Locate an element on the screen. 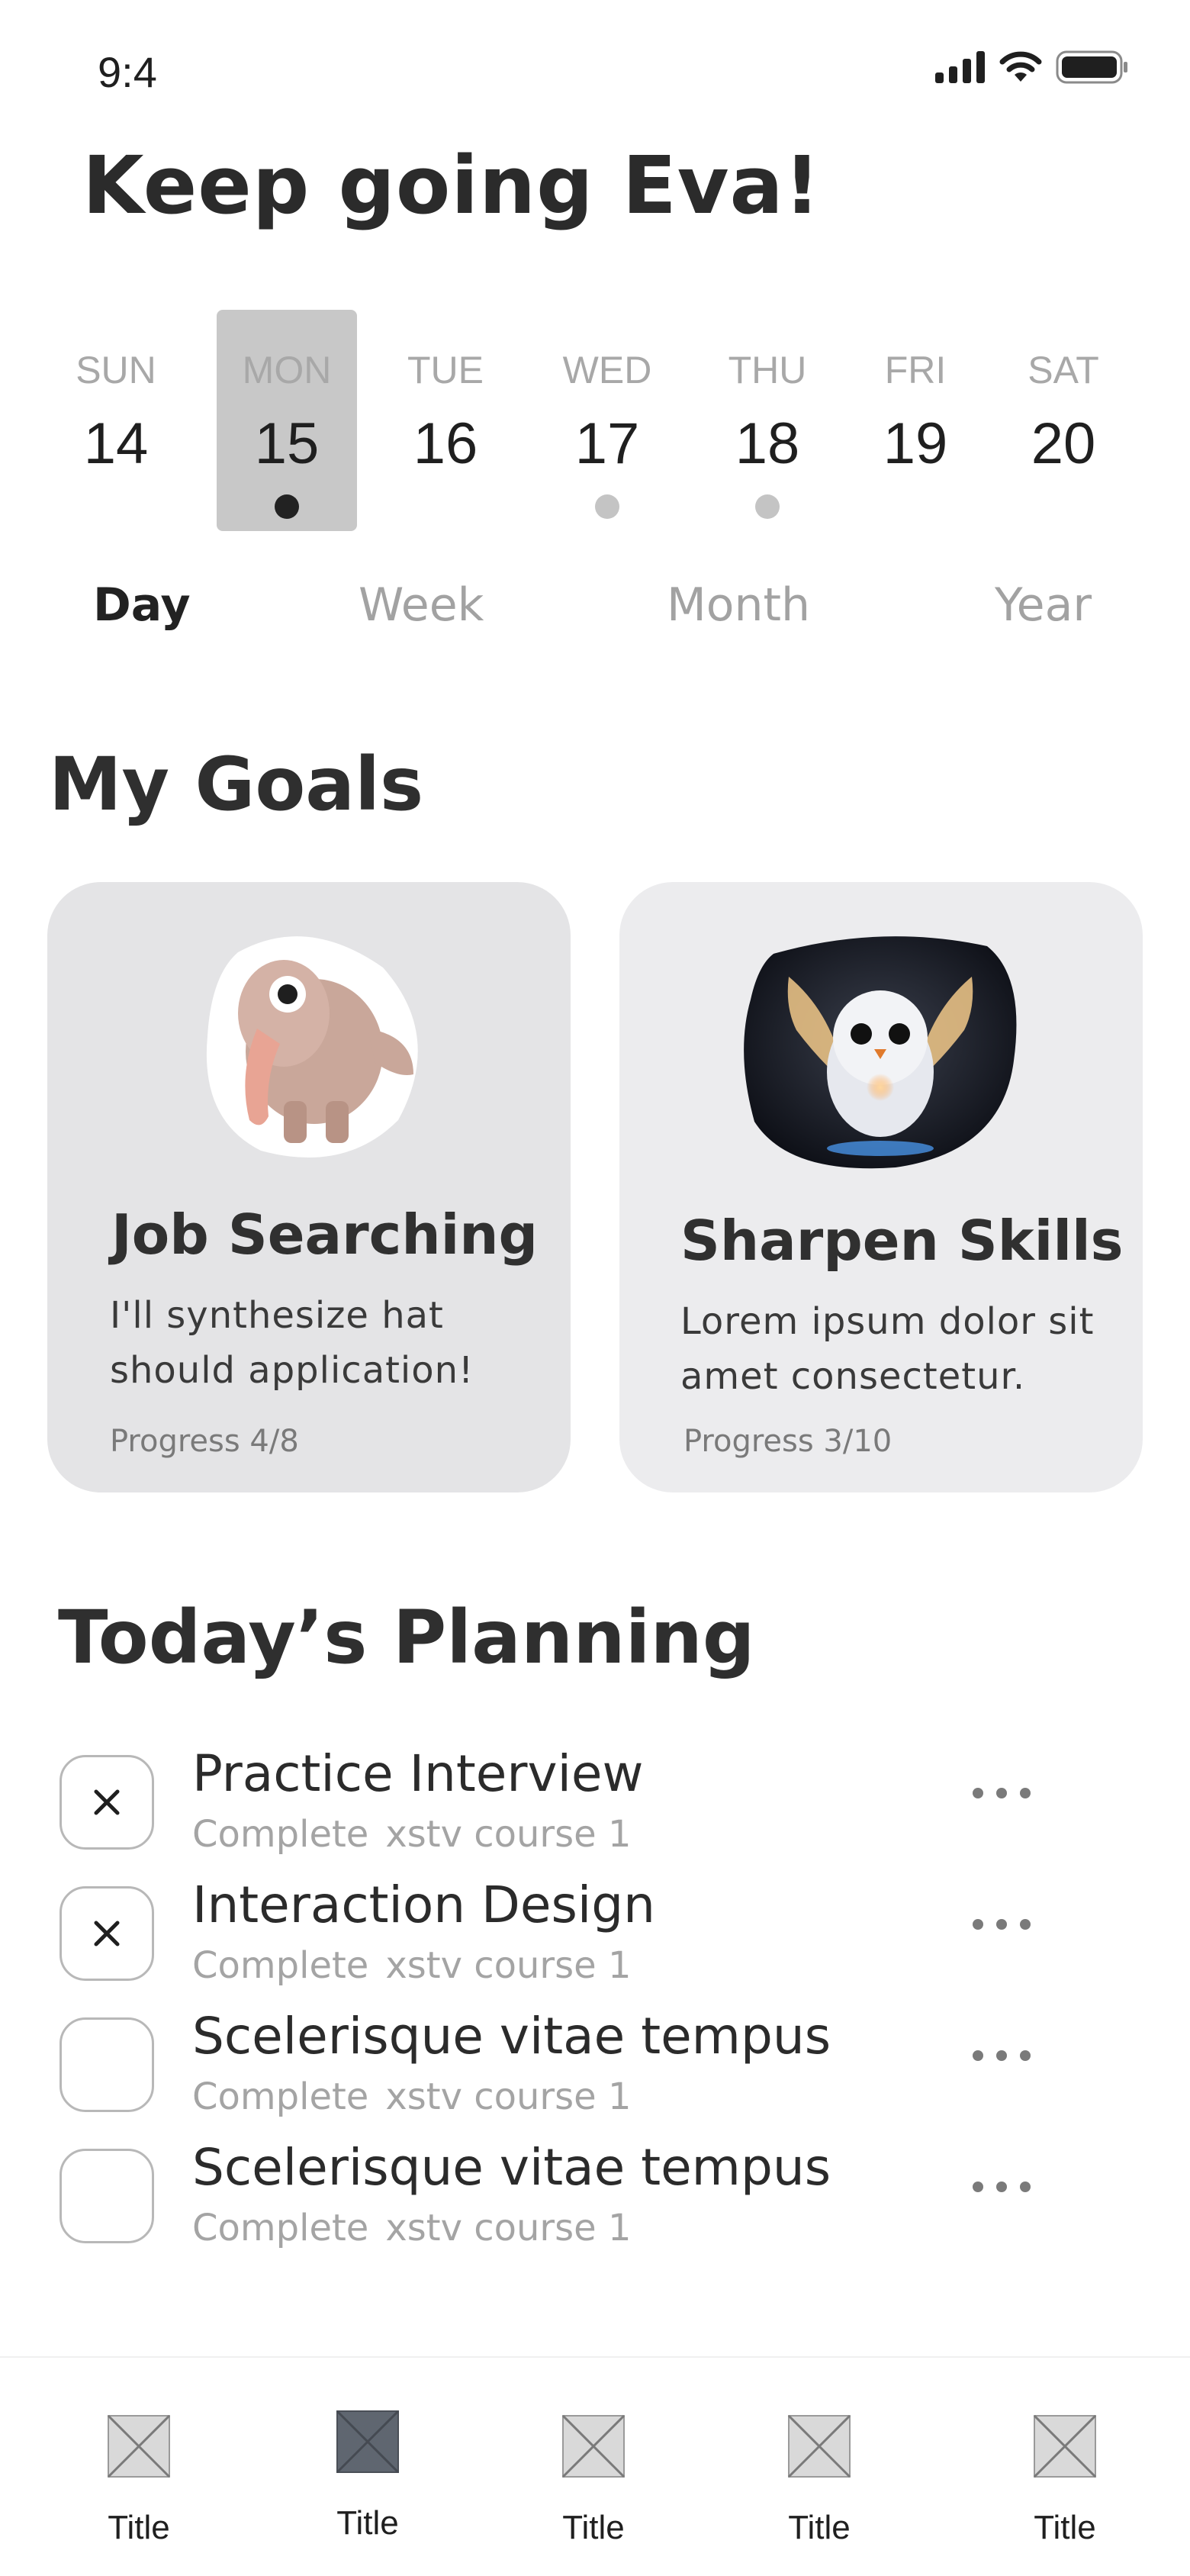 This screenshot has width=1190, height=2576. calendar-day-thu: THU 18 is located at coordinates (767, 420).